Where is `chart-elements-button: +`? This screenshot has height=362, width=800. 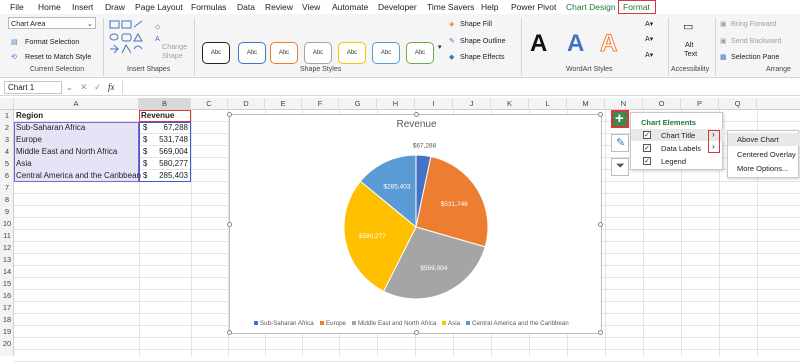
chart-elements-button: + is located at coordinates (620, 119).